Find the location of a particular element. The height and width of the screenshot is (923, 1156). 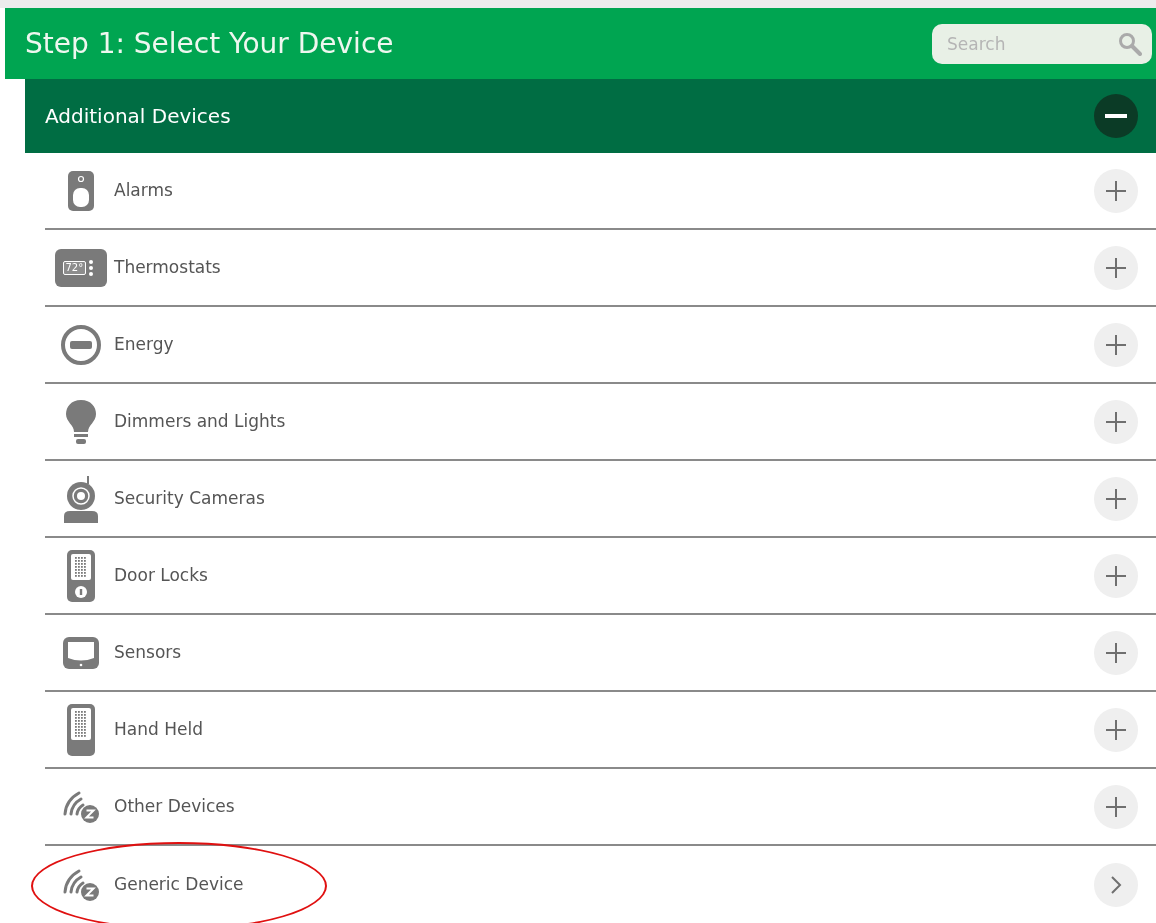

device-row: 72° Thermostats is located at coordinates (600, 268).